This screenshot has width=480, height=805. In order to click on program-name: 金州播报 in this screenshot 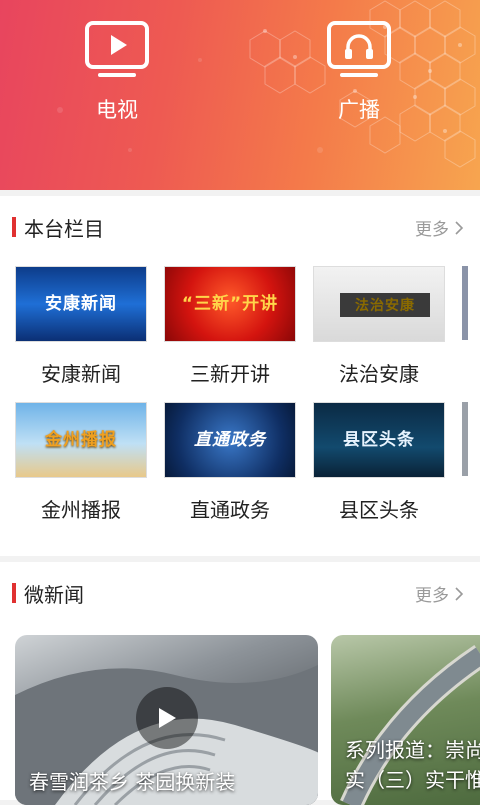, I will do `click(81, 510)`.